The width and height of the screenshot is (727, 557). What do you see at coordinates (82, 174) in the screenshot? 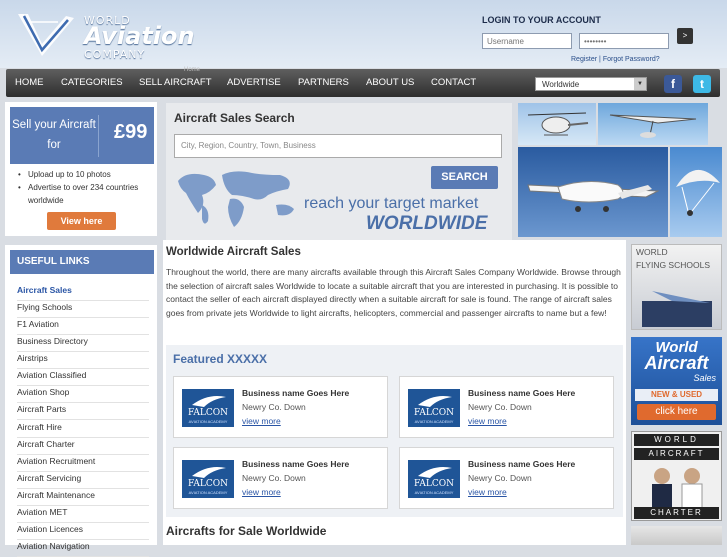
I see `sell-bullet: Upload up to 10 photos` at bounding box center [82, 174].